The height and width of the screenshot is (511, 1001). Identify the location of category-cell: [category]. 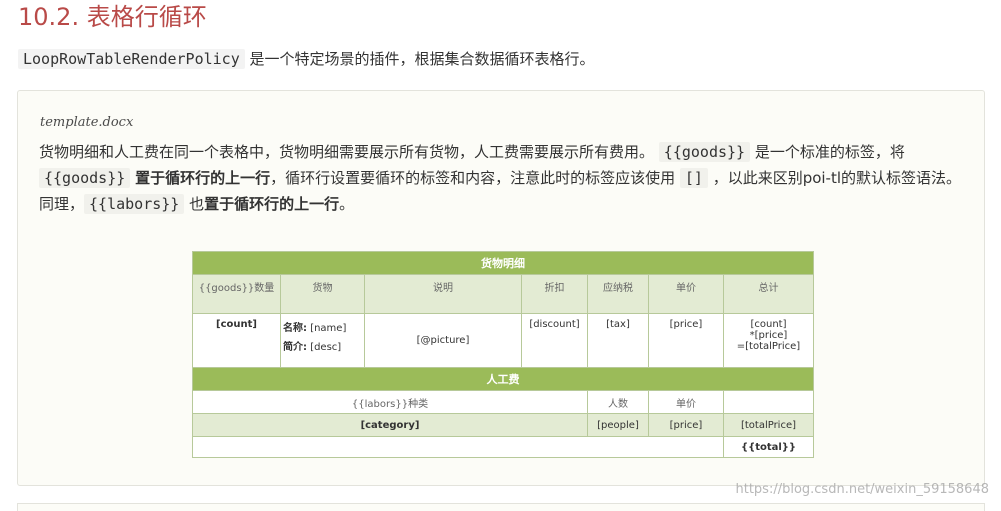
(390, 425).